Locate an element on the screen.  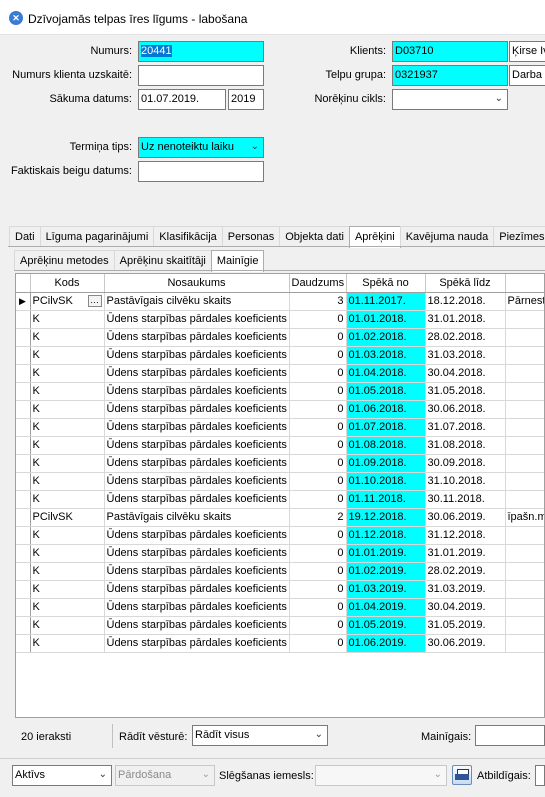
speka-no-cell: 19.12.2018. is located at coordinates (386, 517).